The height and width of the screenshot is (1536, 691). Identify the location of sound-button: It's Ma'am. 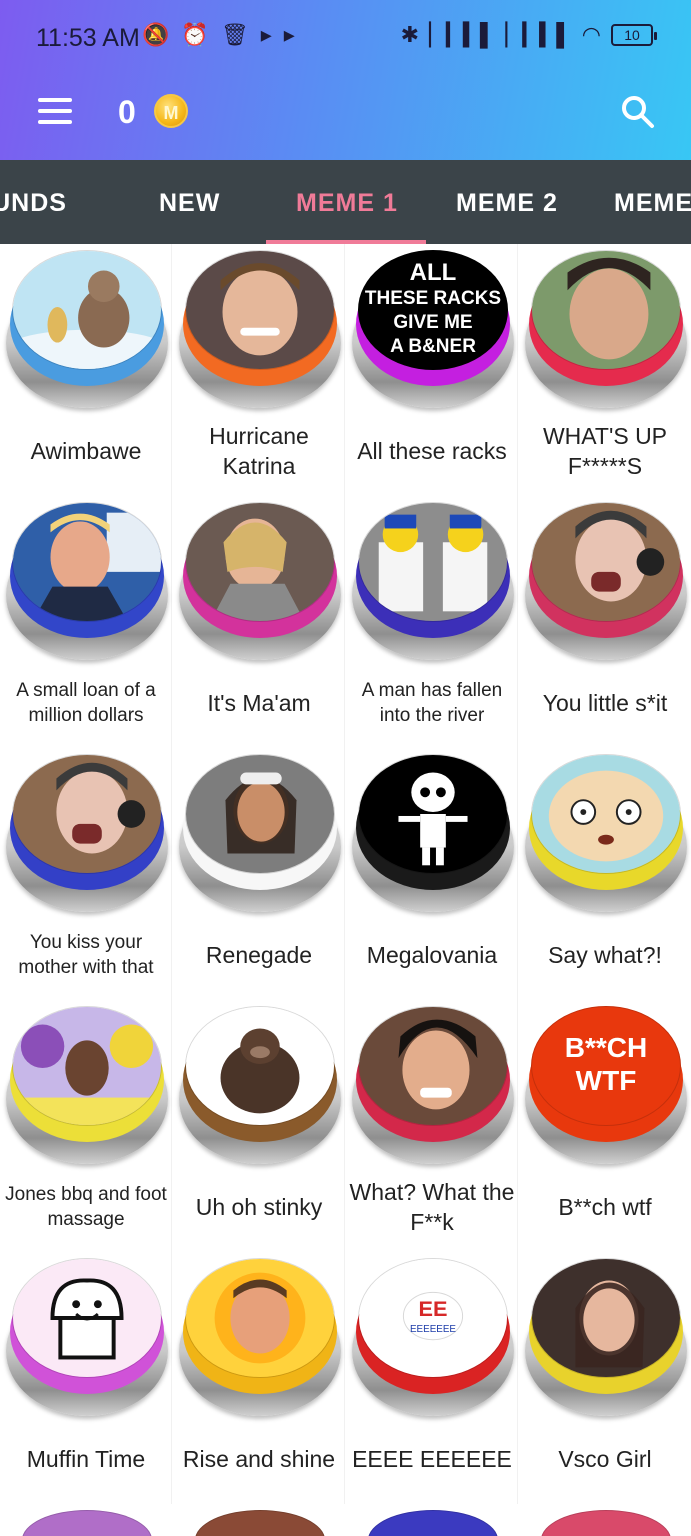
(259, 622).